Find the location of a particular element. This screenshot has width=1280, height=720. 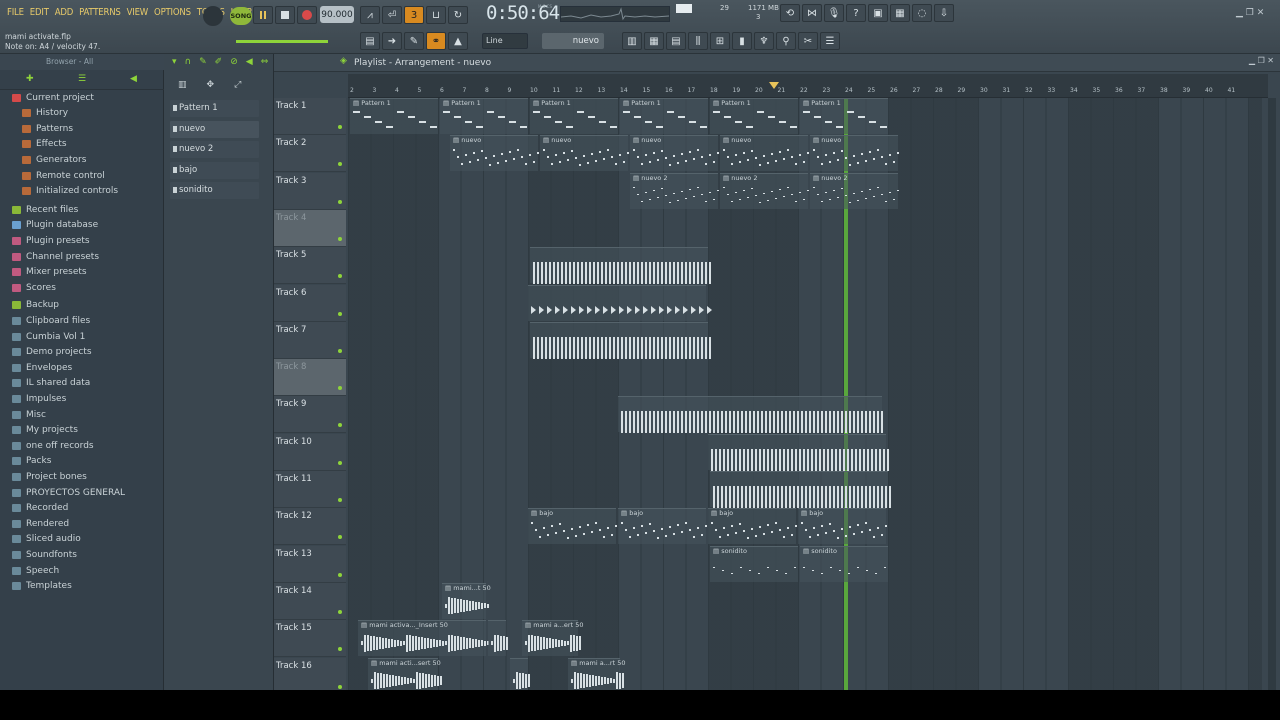

playlist-clip: ▤ mami a...rt 50 is located at coordinates (596, 673).